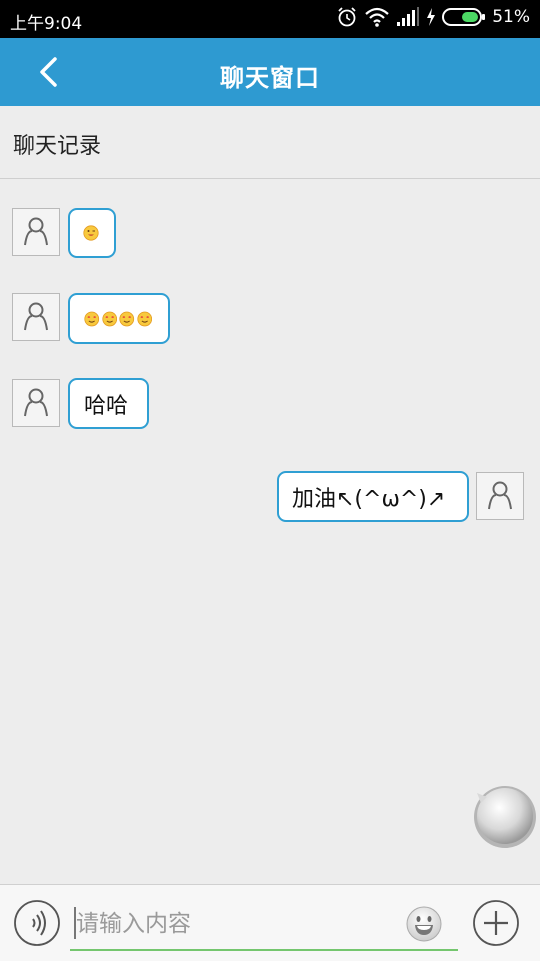  I want to click on charging-icon, so click(431, 17).